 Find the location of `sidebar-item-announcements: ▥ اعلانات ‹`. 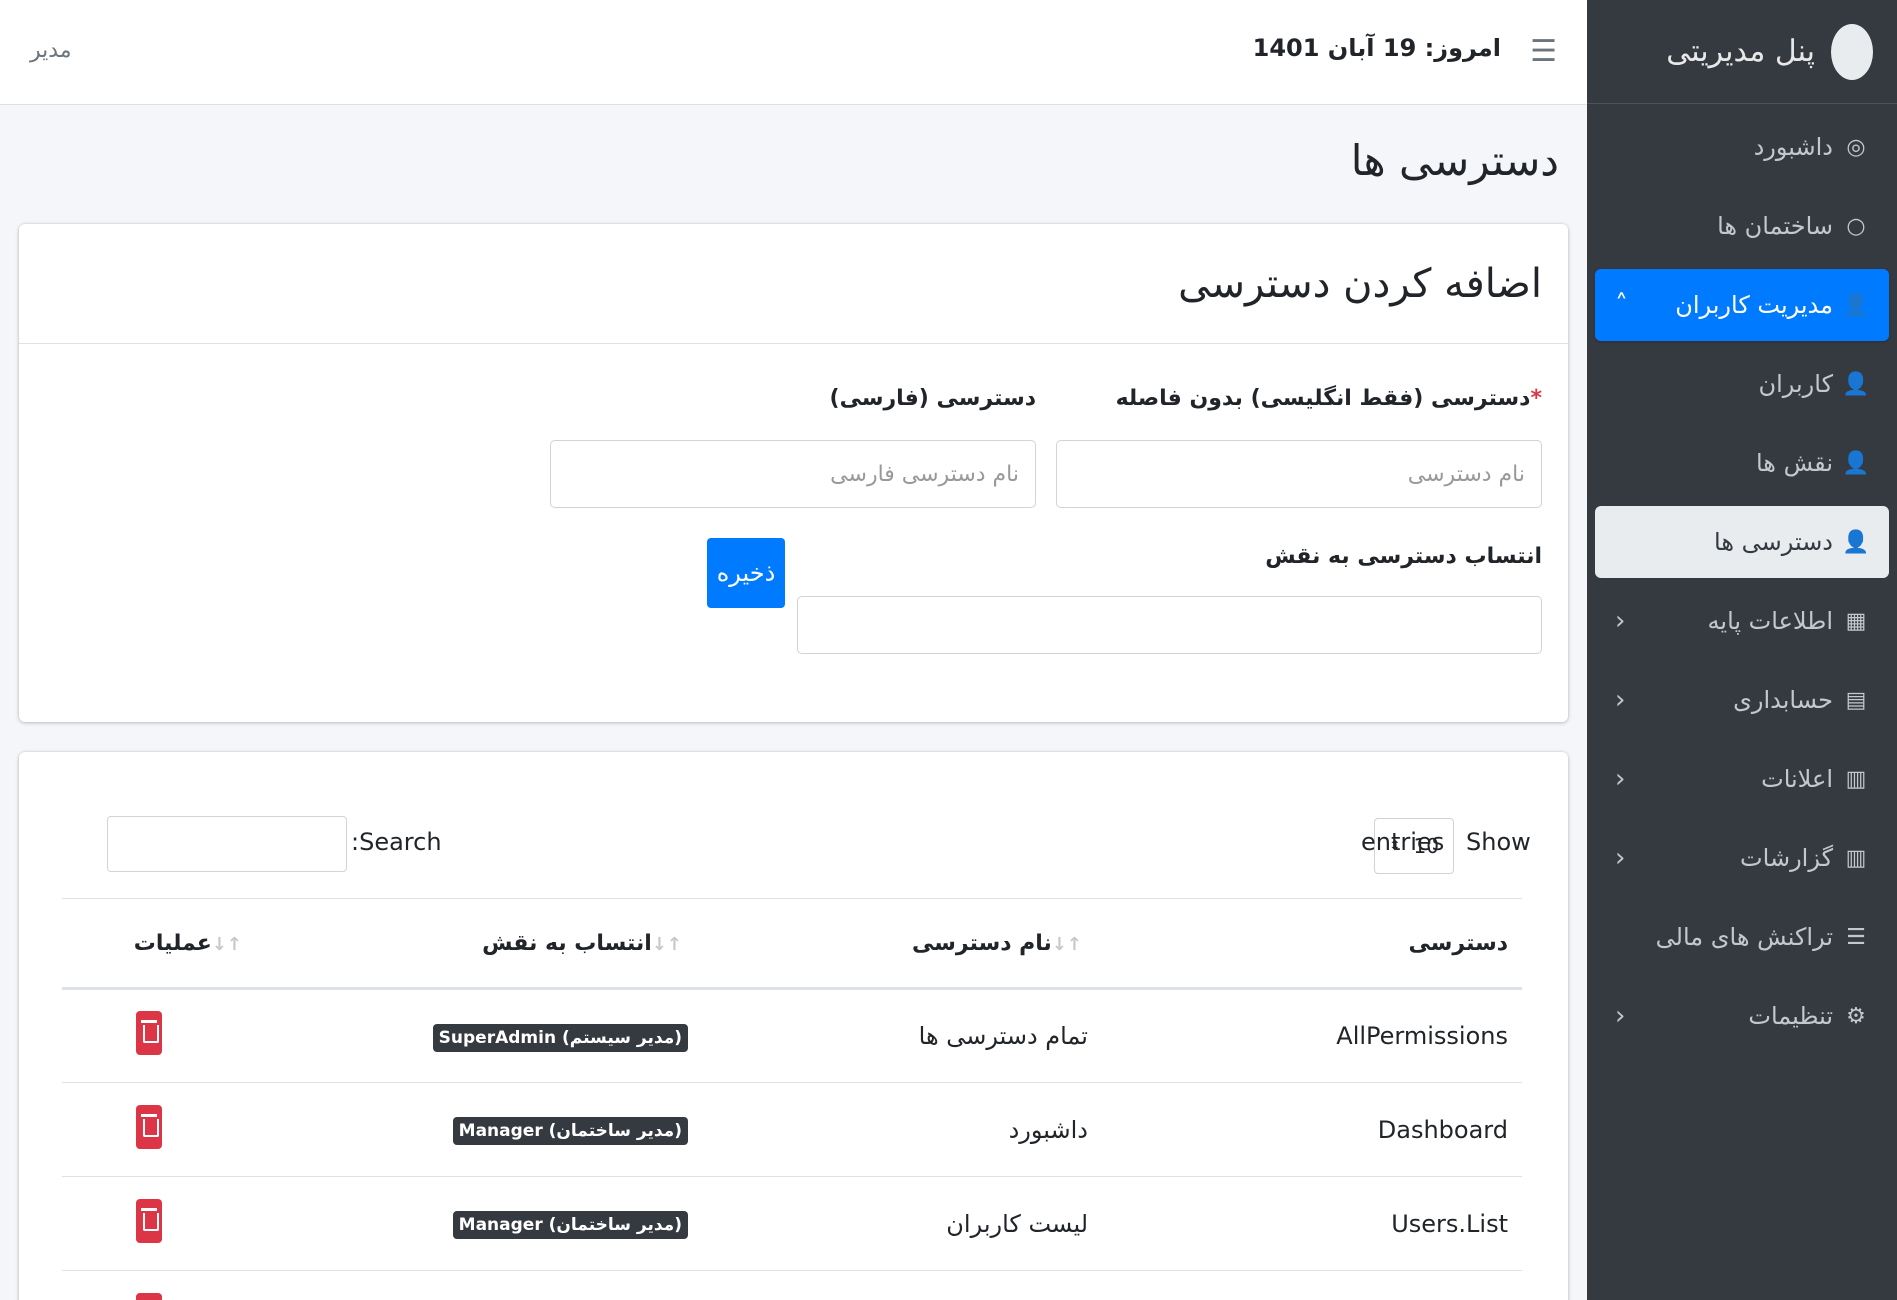

sidebar-item-announcements: ▥ اعلانات ‹ is located at coordinates (1742, 779).